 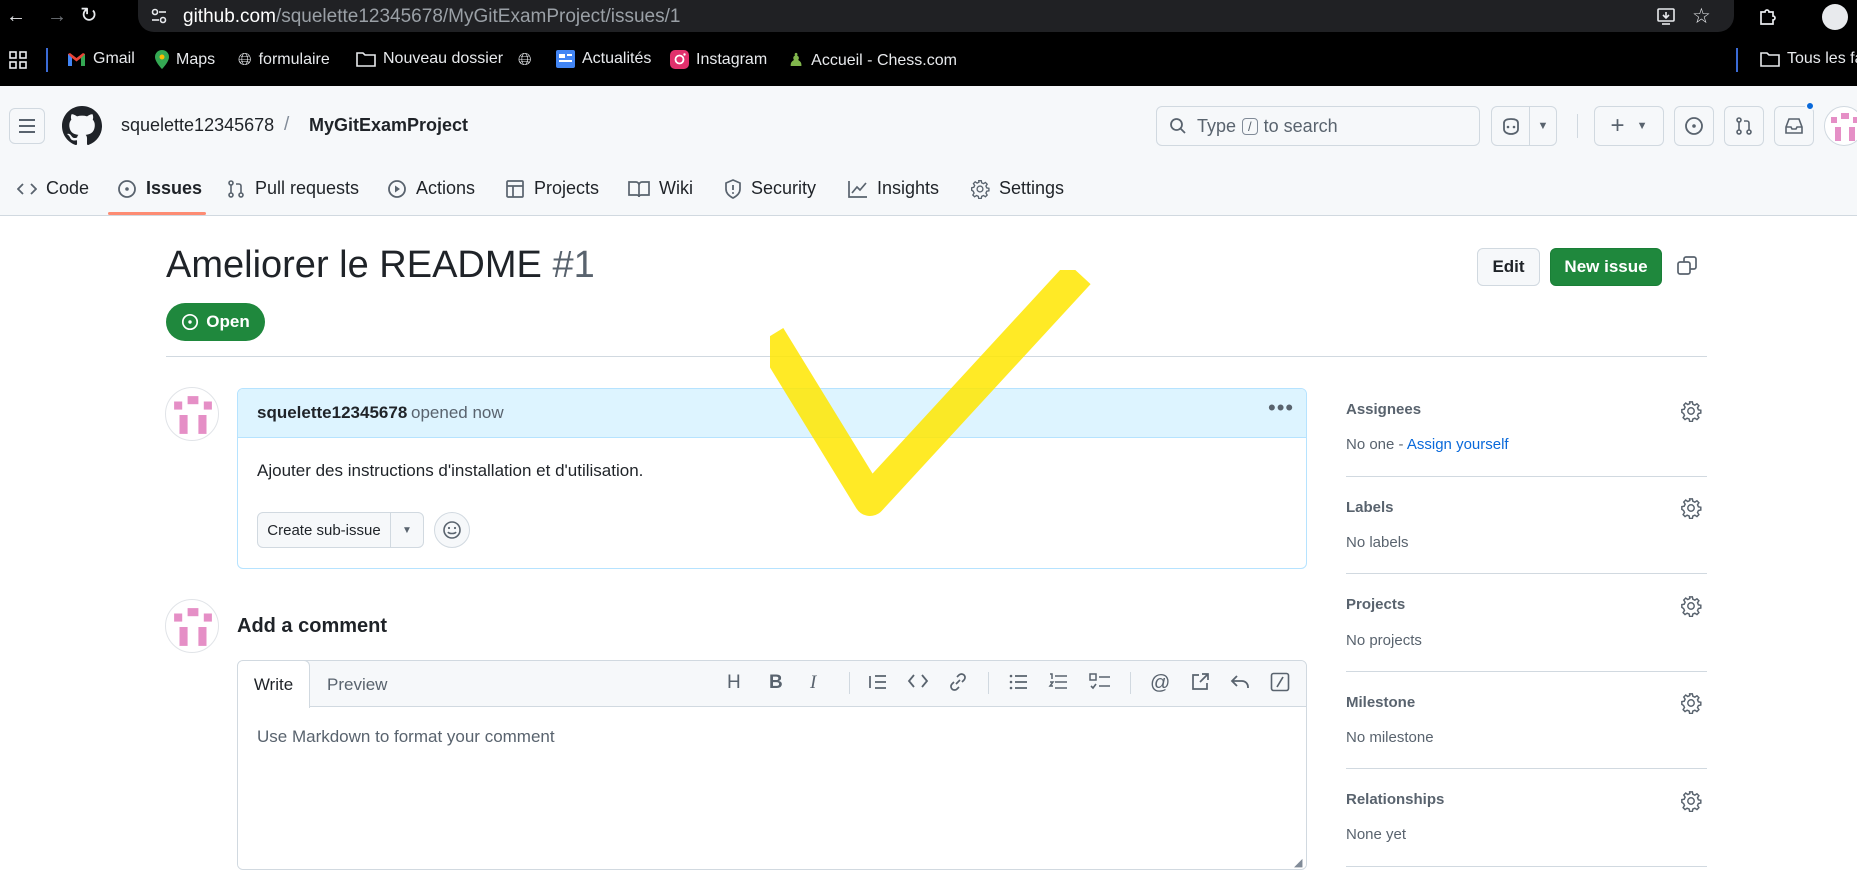 I want to click on create-sub-issue-group: Create sub-issue ▼, so click(x=340, y=530).